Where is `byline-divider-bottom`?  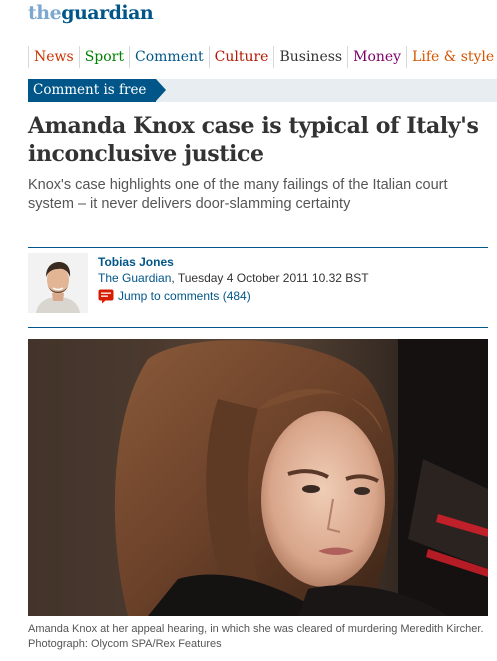
byline-divider-bottom is located at coordinates (258, 327).